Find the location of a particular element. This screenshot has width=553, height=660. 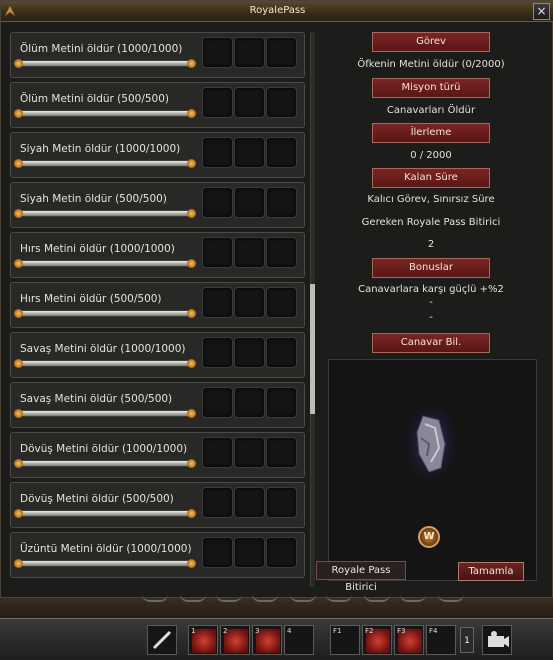

quest-item: Ölüm Metini öldür (500/500) is located at coordinates (157, 105).